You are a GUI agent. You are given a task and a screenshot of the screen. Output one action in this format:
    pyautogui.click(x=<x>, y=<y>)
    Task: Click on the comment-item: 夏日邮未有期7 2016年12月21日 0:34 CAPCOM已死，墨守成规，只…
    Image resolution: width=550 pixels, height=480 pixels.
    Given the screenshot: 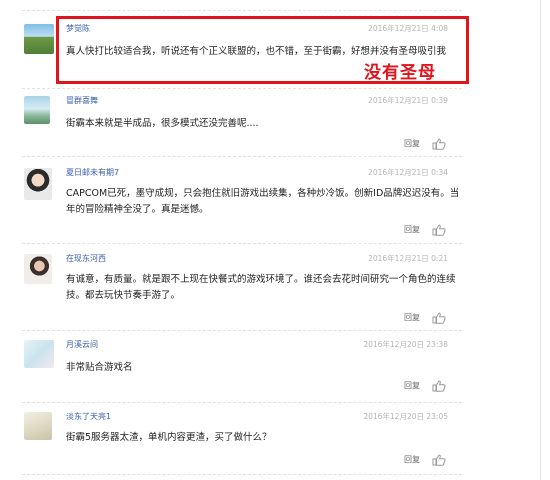 What is the action you would take?
    pyautogui.click(x=242, y=203)
    